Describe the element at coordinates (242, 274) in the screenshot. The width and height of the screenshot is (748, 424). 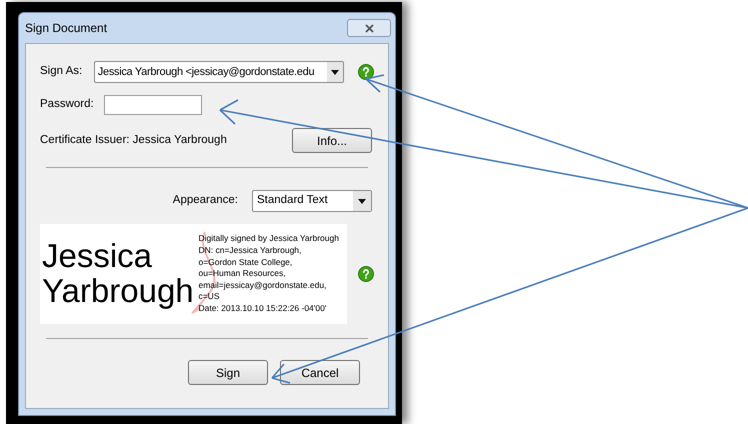
I see `signature-detail: ou=Human Resources,` at that location.